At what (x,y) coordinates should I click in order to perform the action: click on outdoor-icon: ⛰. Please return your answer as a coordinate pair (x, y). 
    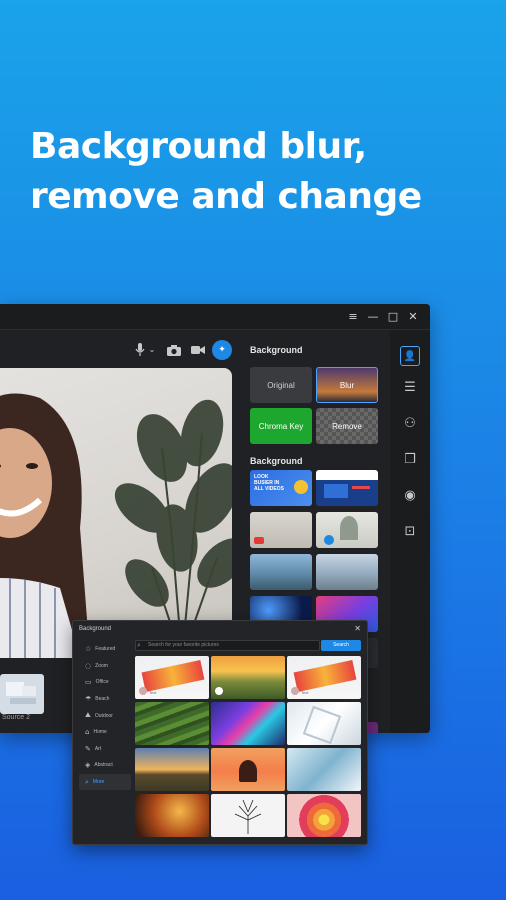
    Looking at the image, I should click on (88, 715).